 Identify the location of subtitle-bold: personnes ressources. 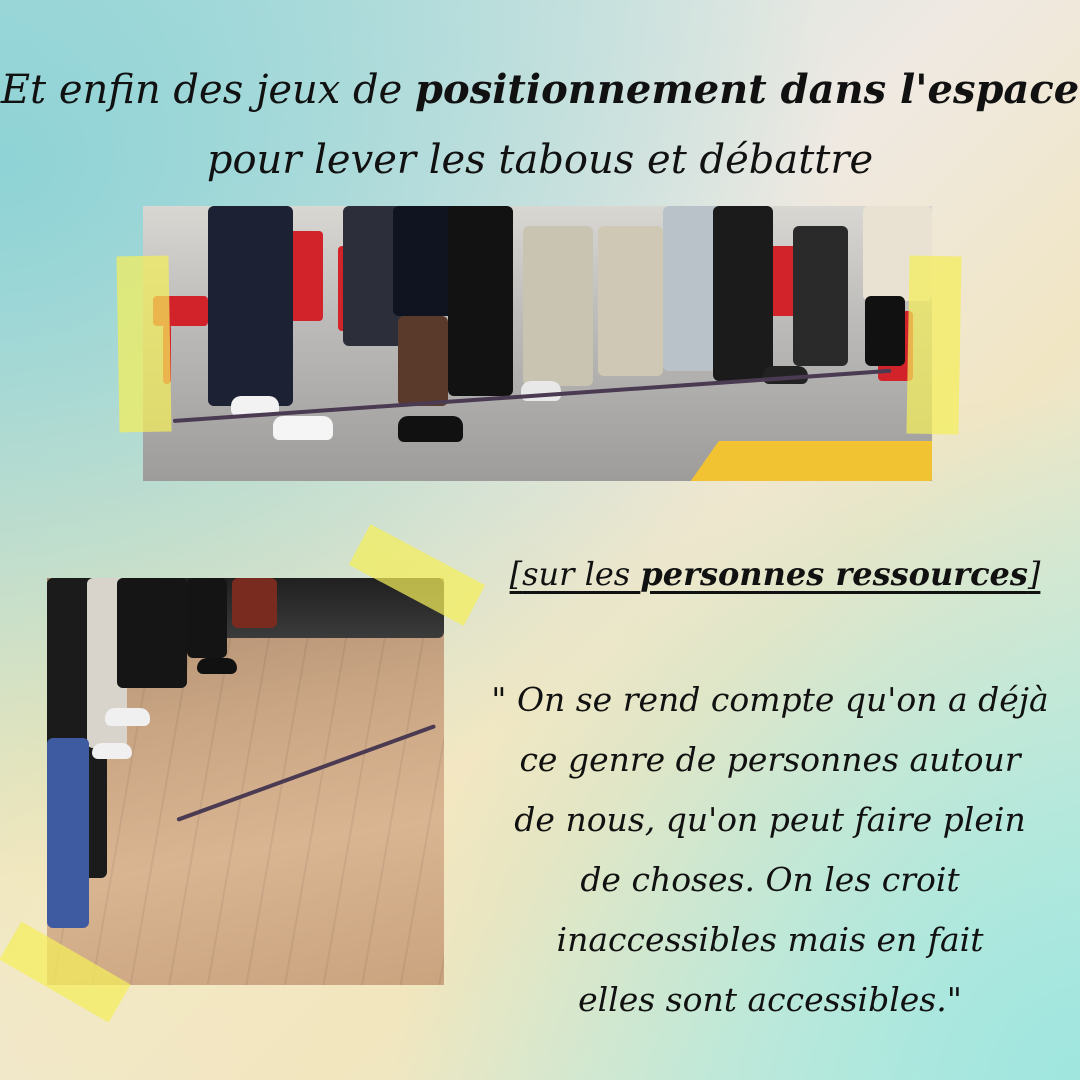
(834, 574).